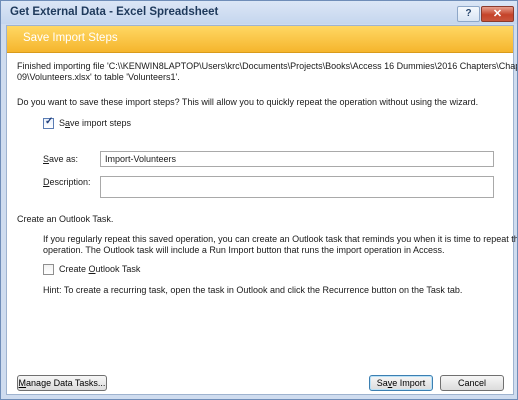 This screenshot has height=400, width=518. Describe the element at coordinates (401, 383) in the screenshot. I see `save-import-button: Save Import` at that location.